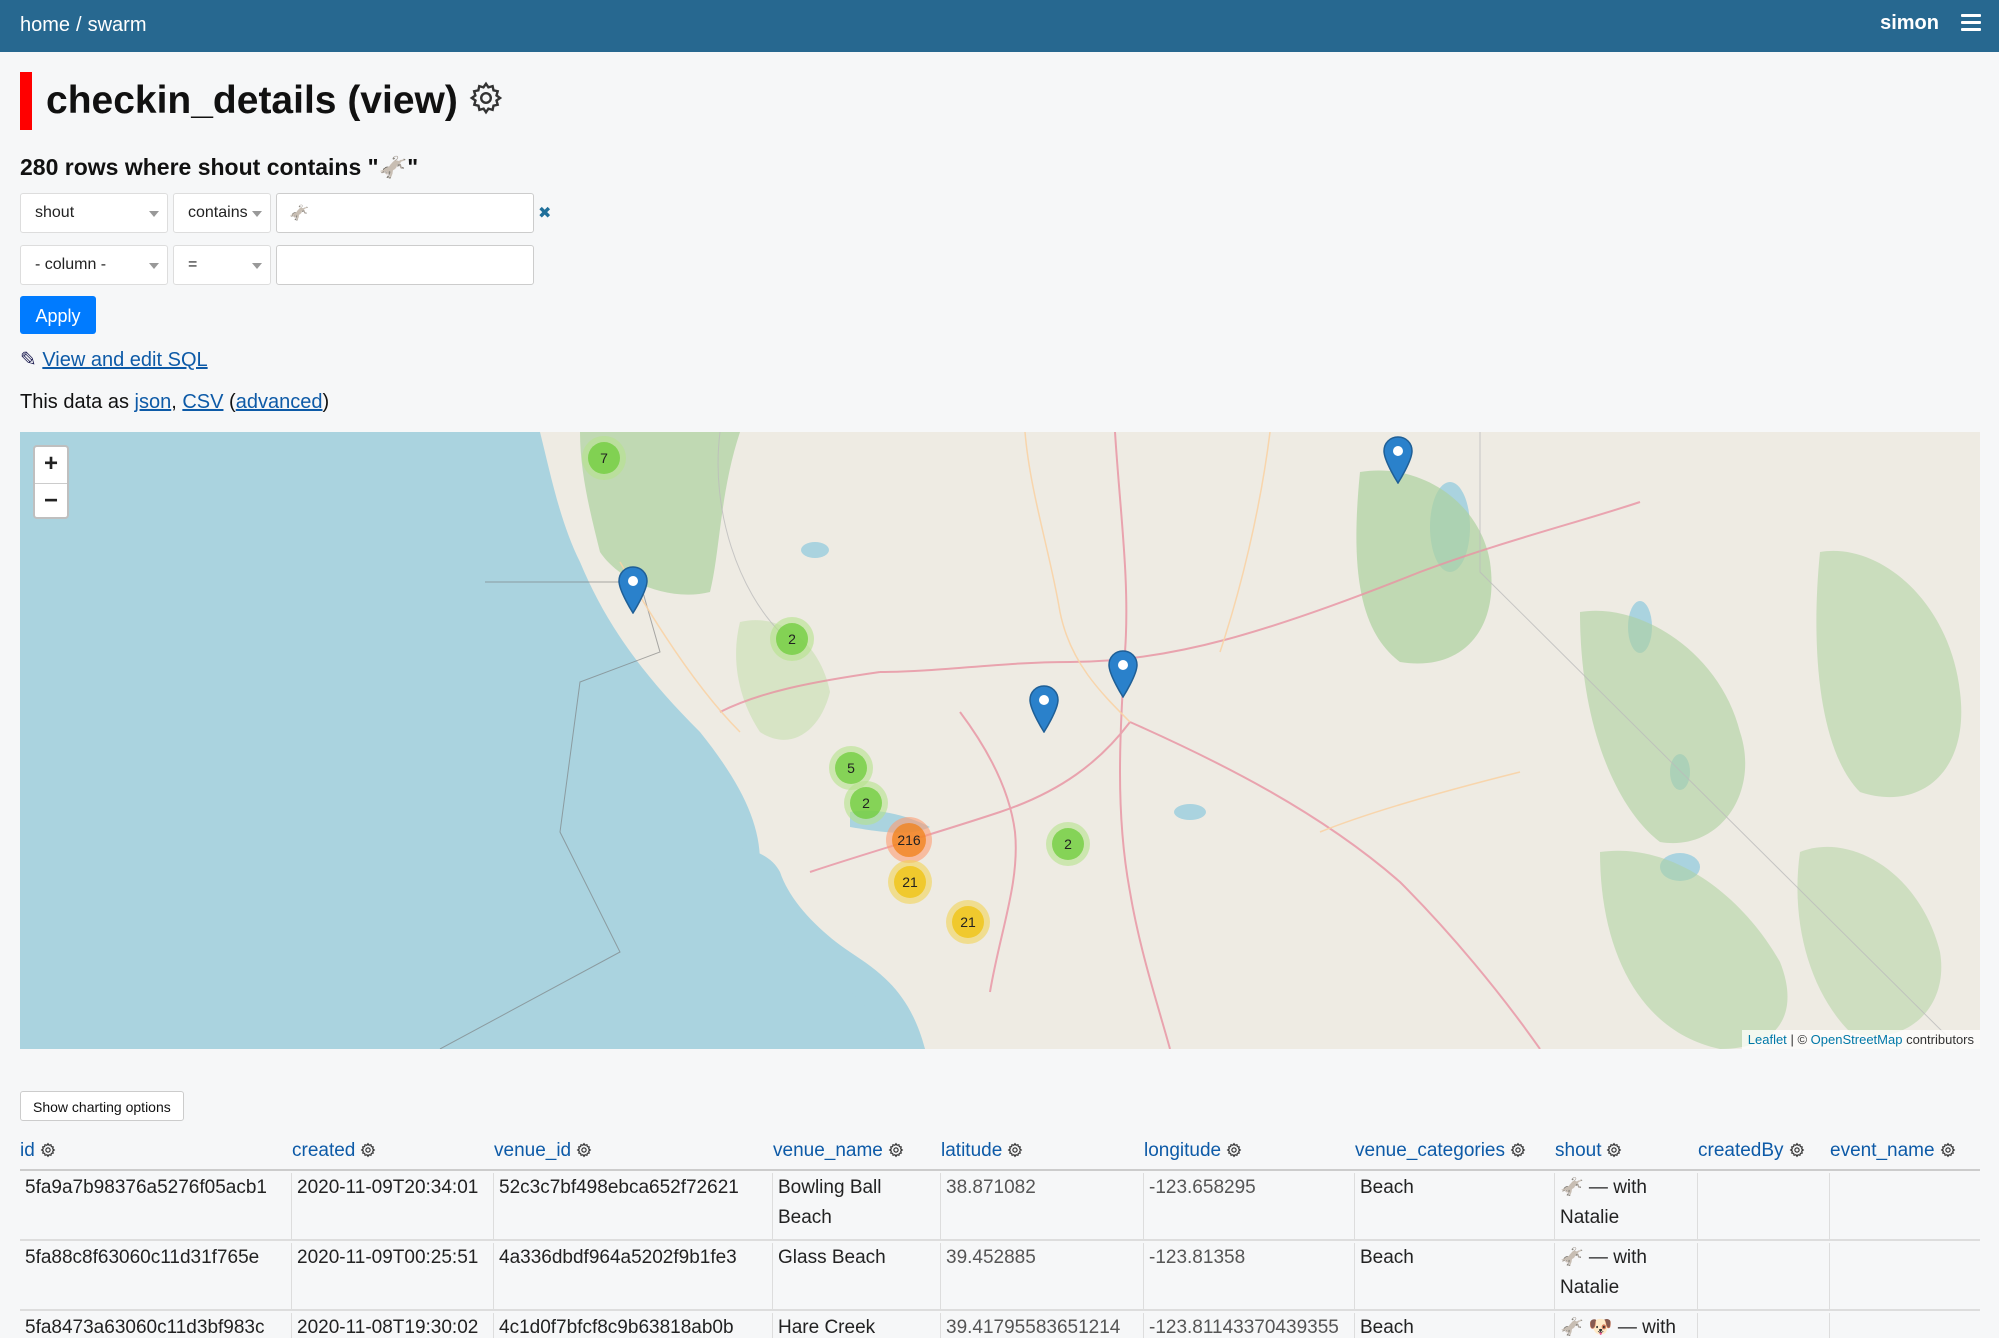 This screenshot has width=1999, height=1338. What do you see at coordinates (279, 402) in the screenshot?
I see `advanced-link: advanced` at bounding box center [279, 402].